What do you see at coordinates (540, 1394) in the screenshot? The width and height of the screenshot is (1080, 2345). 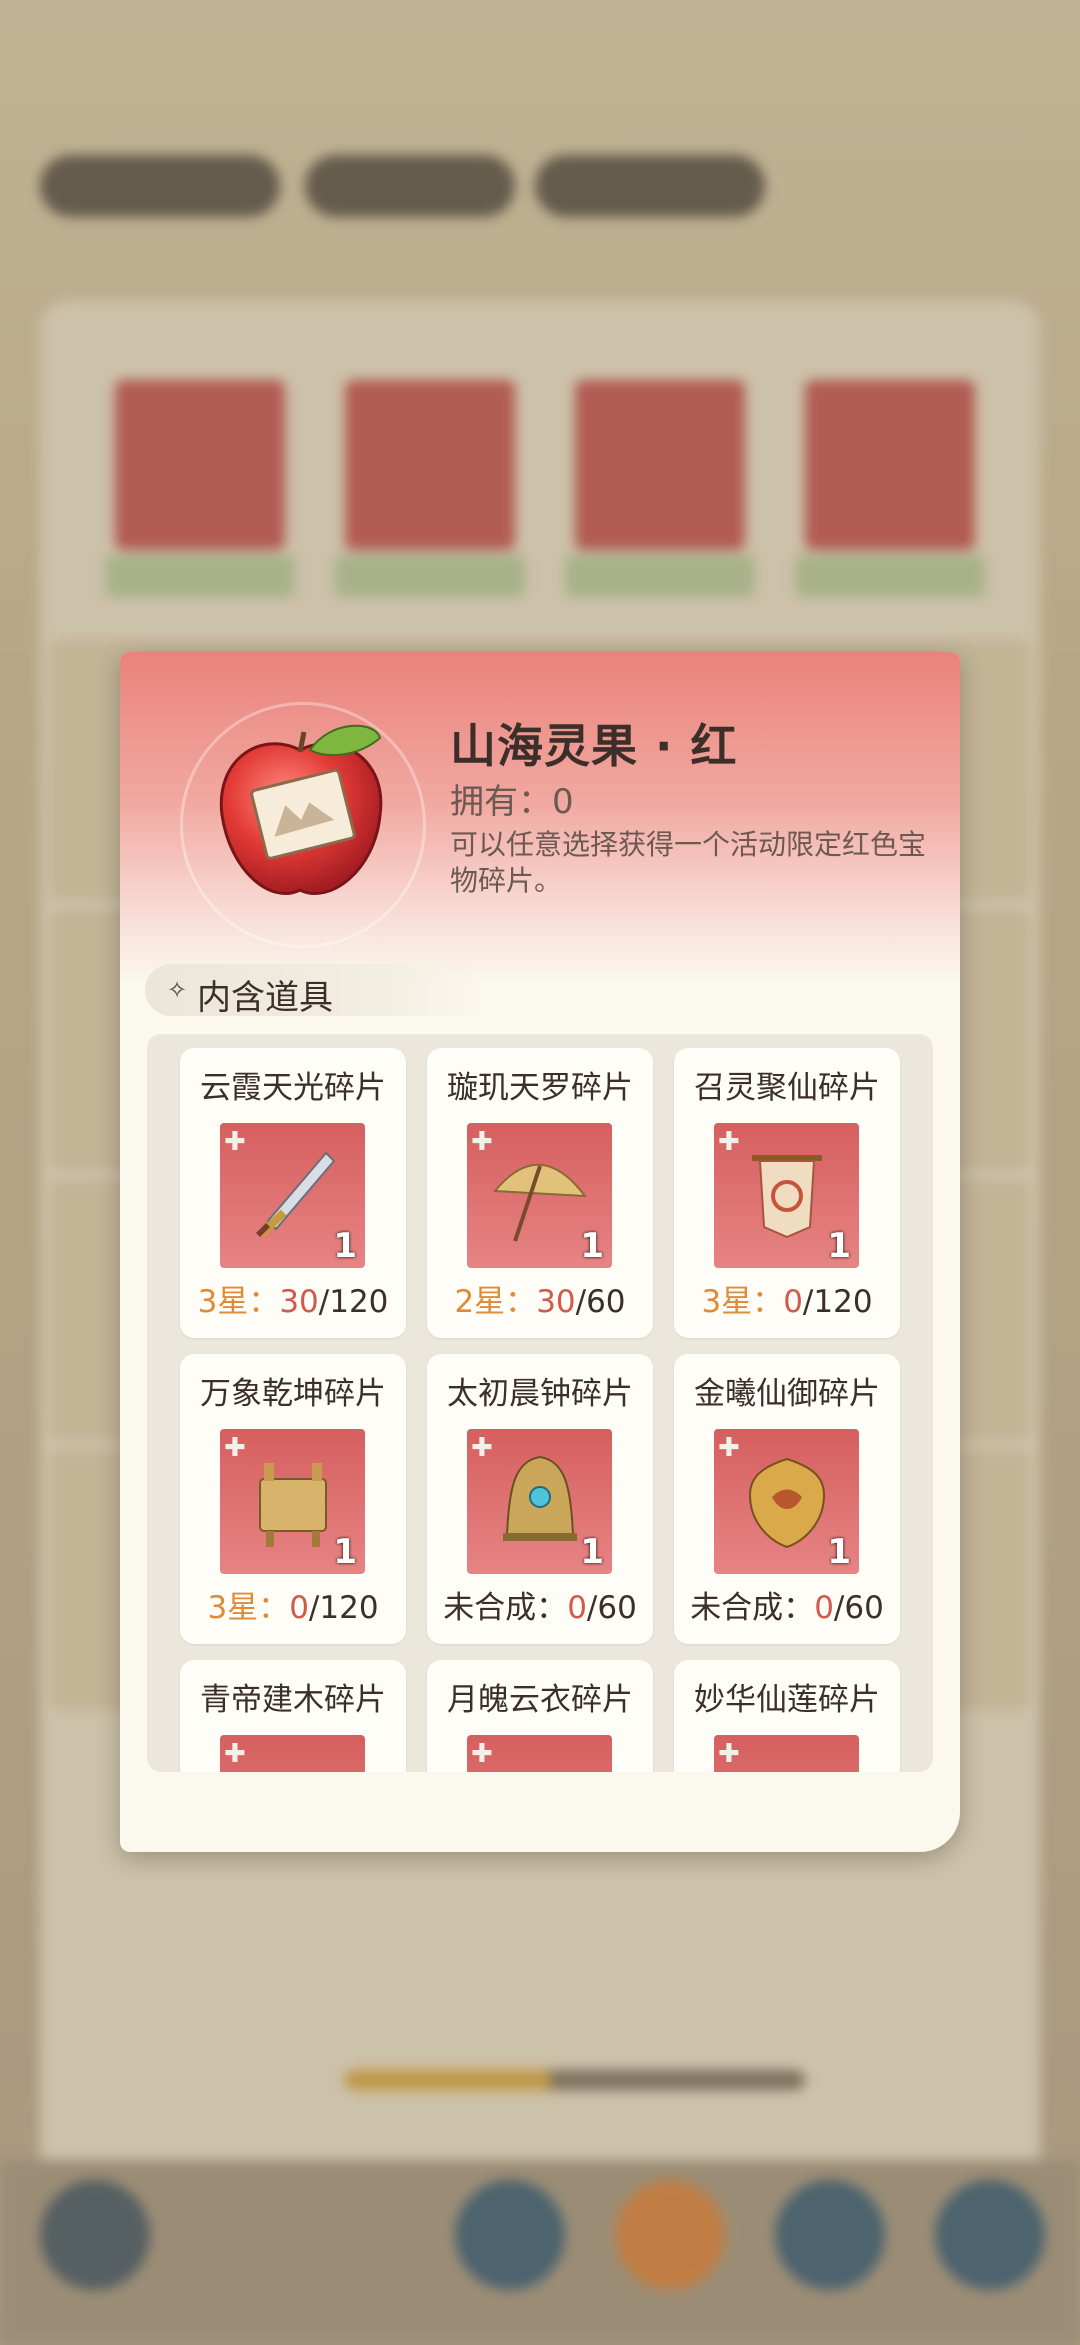 I see `item-card-name: 太初晨钟碎片` at bounding box center [540, 1394].